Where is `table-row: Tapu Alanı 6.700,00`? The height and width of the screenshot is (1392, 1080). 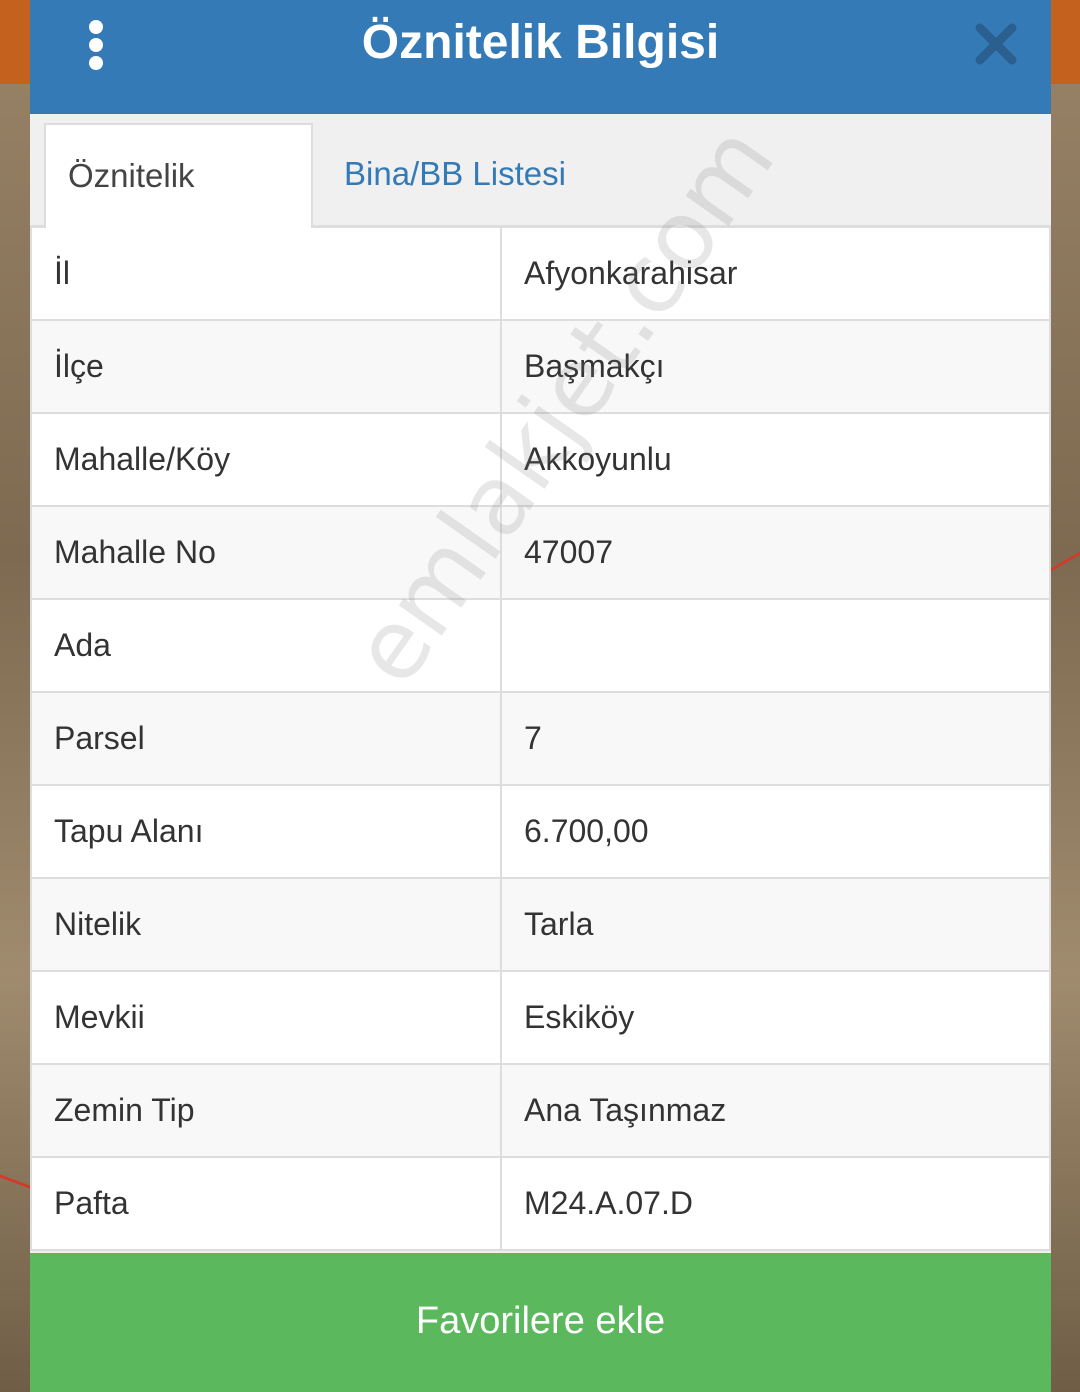 table-row: Tapu Alanı 6.700,00 is located at coordinates (540, 832).